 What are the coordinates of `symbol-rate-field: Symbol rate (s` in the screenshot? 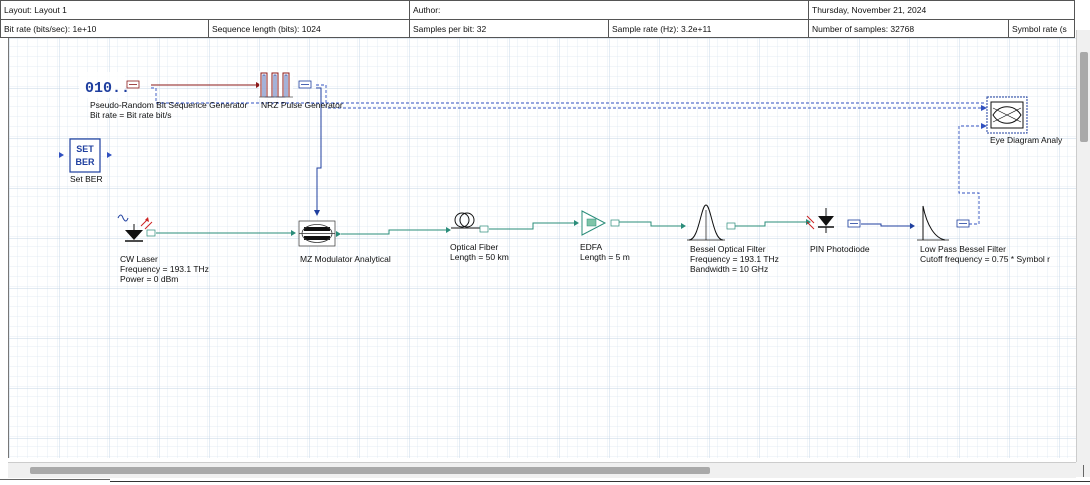 It's located at (1039, 29).